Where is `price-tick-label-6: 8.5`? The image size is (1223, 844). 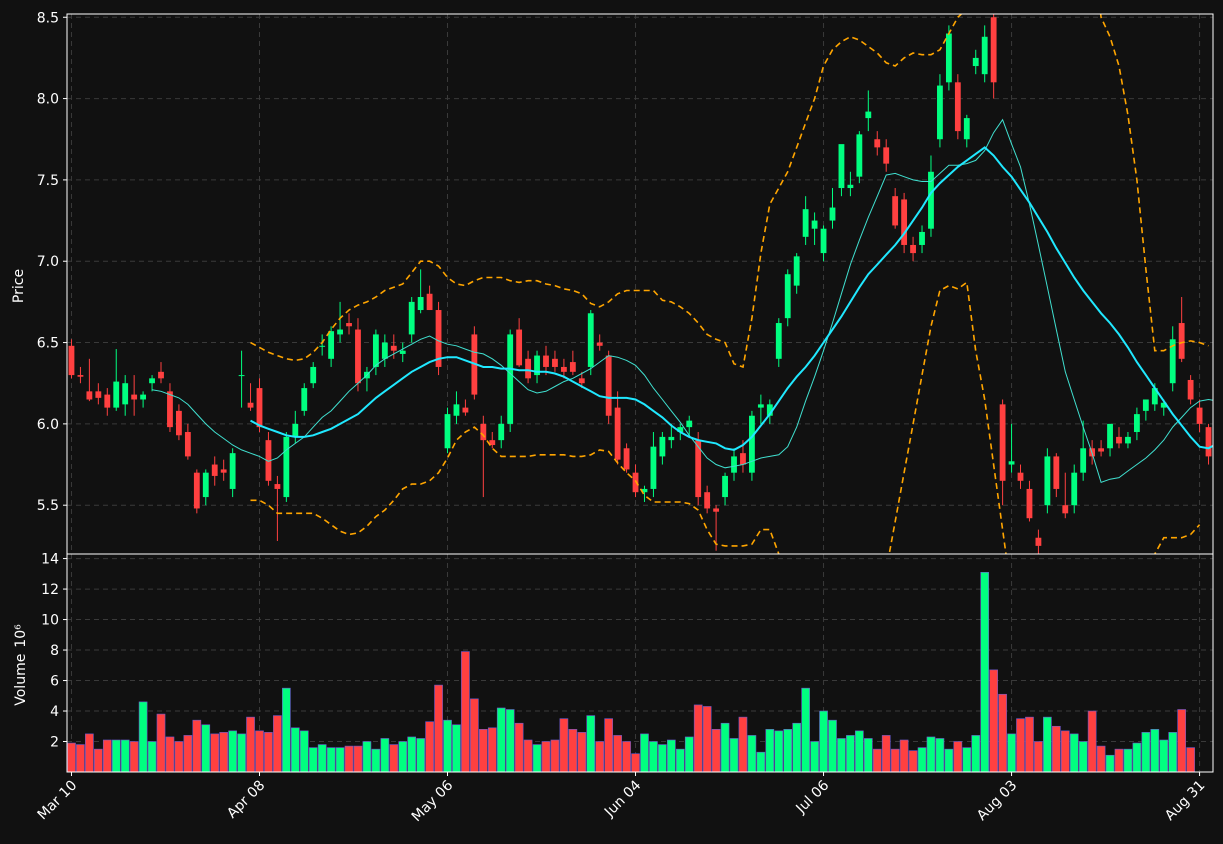 price-tick-label-6: 8.5 is located at coordinates (48, 18).